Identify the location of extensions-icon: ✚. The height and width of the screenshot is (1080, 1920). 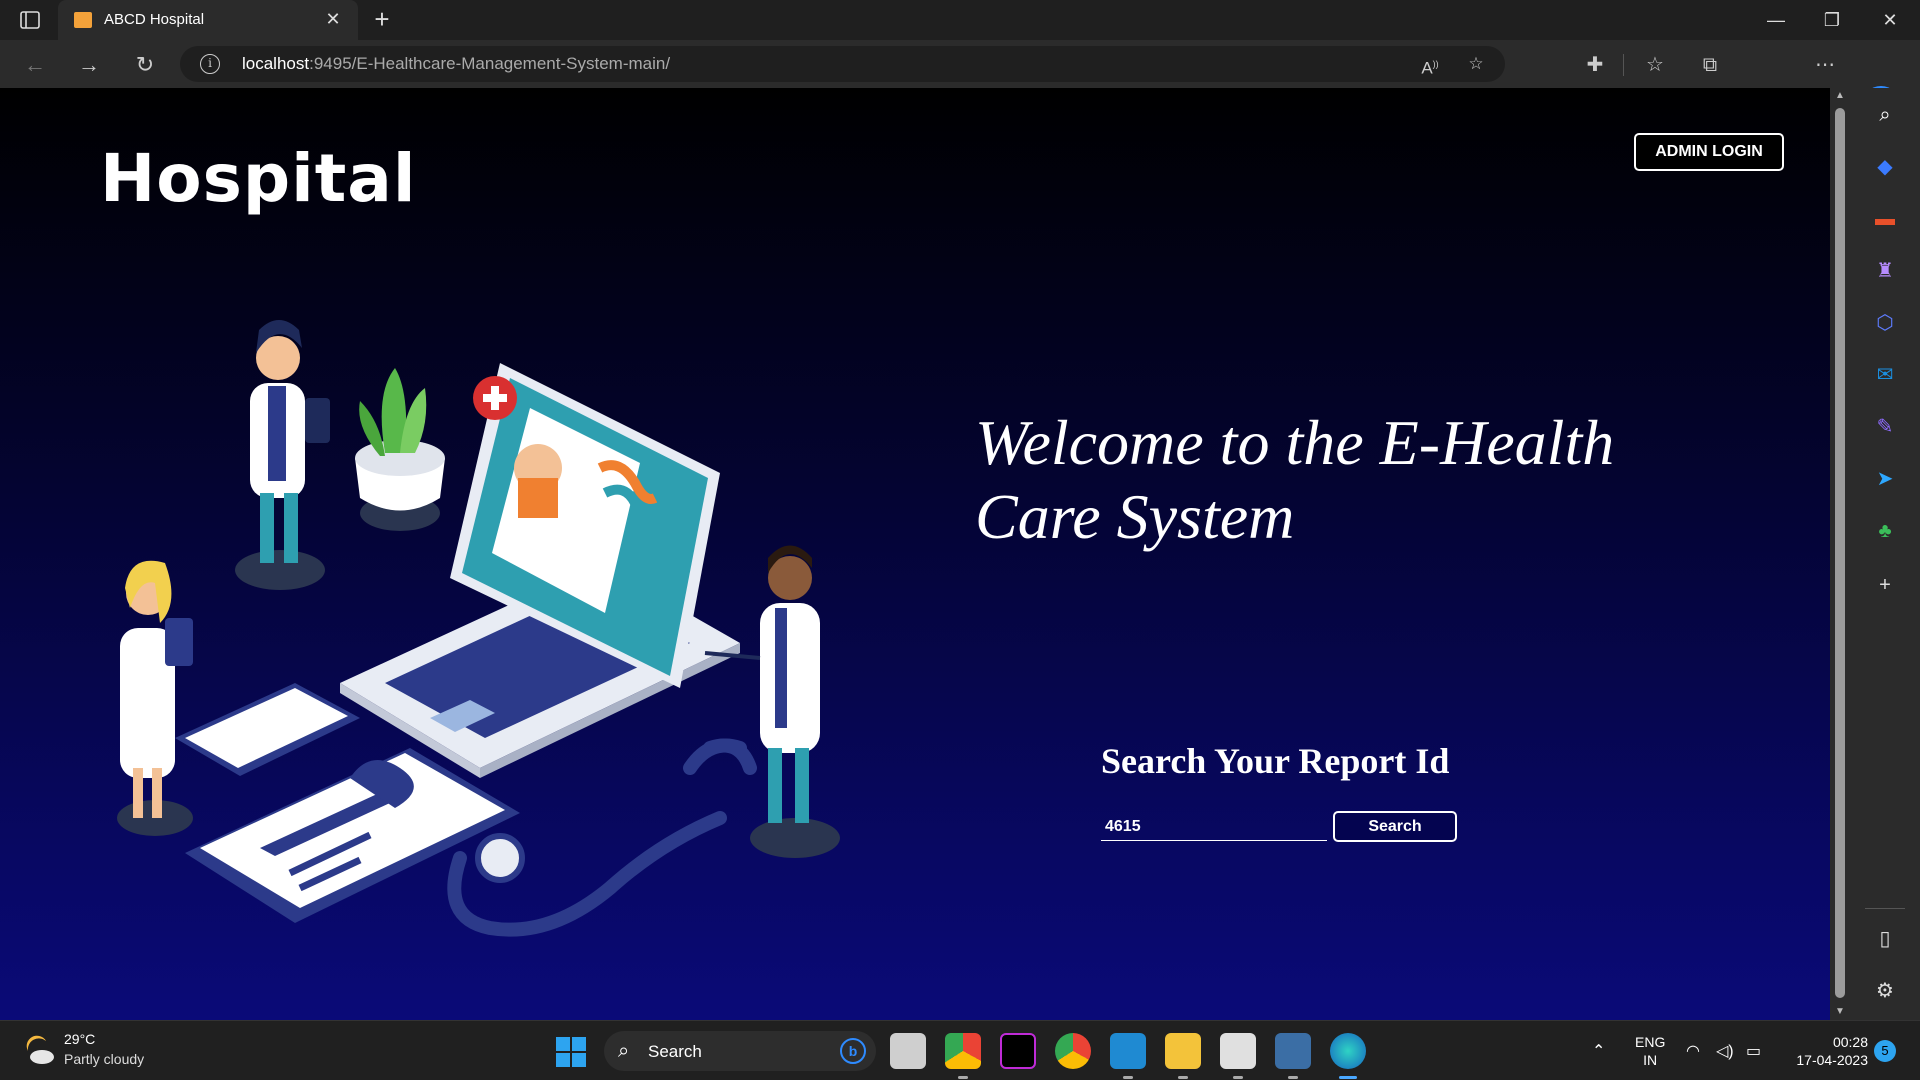
(1595, 65).